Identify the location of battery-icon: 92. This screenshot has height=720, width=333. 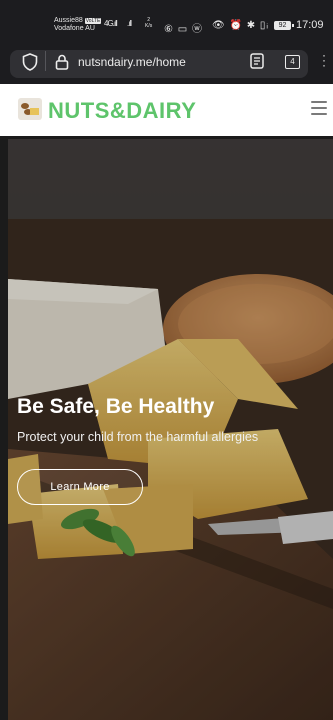
(284, 25).